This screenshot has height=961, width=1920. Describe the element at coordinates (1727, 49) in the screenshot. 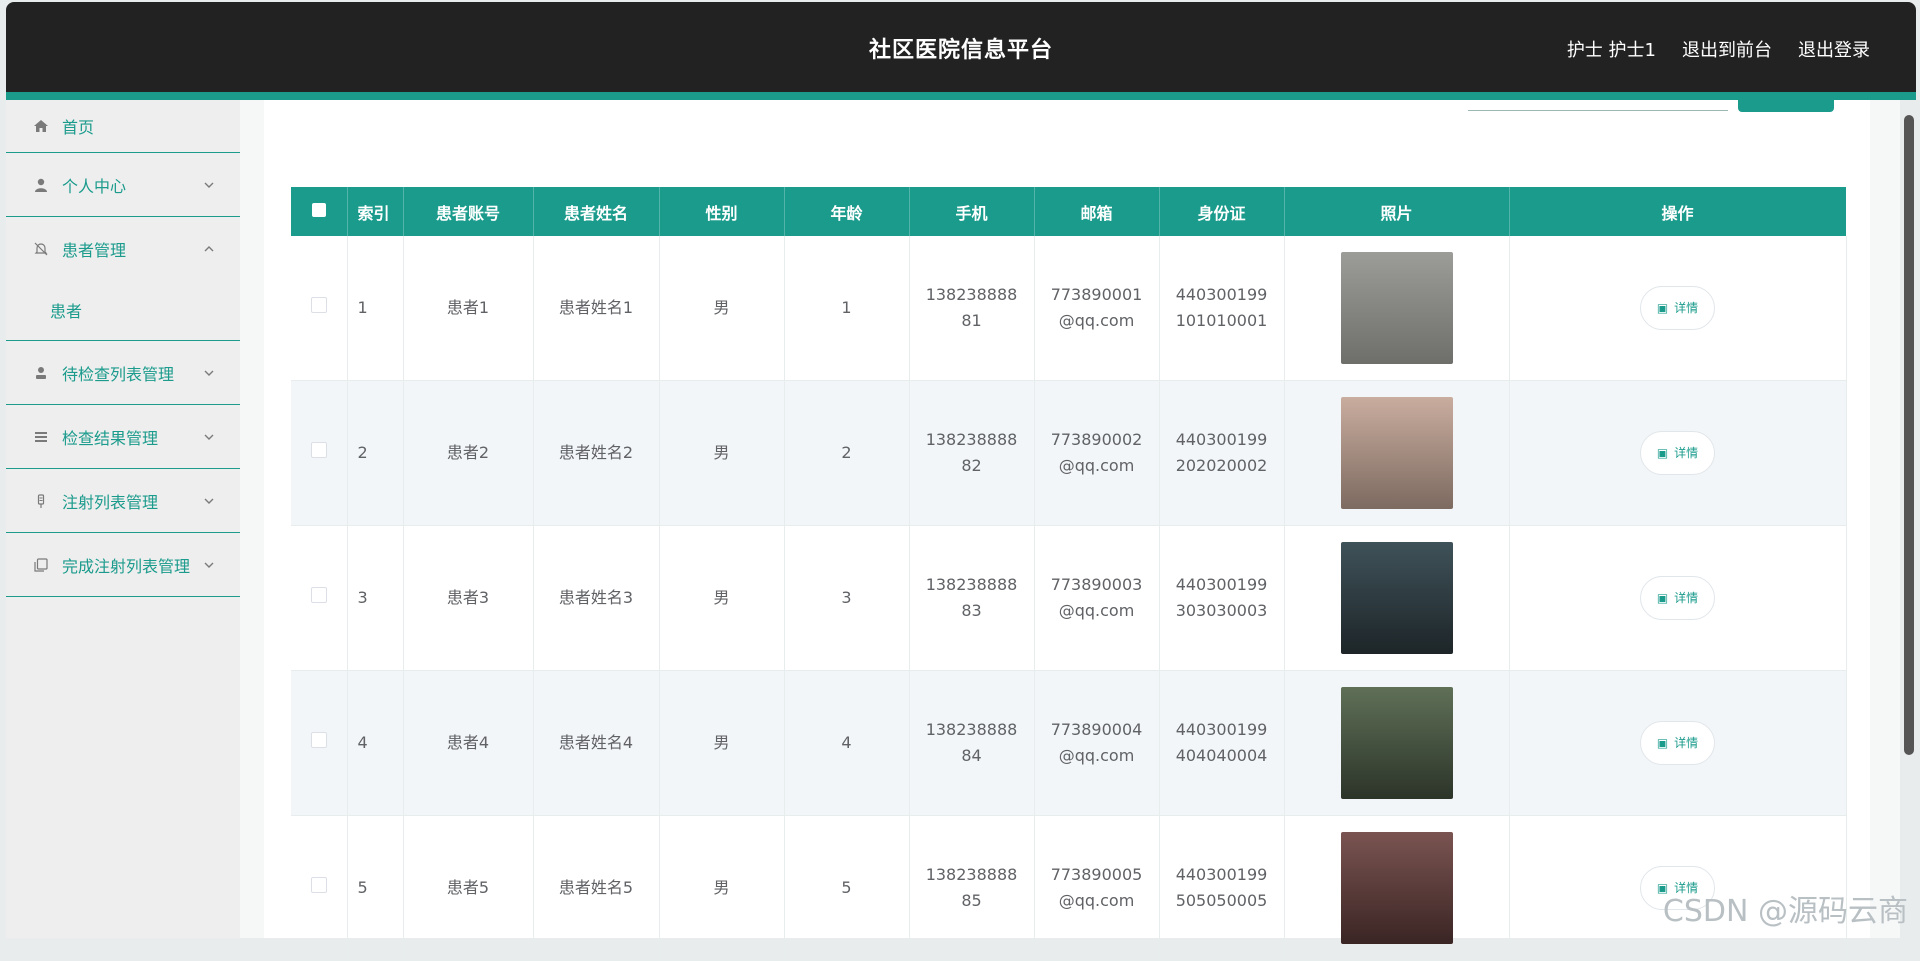

I see `to-front-link: 退出到前台` at that location.